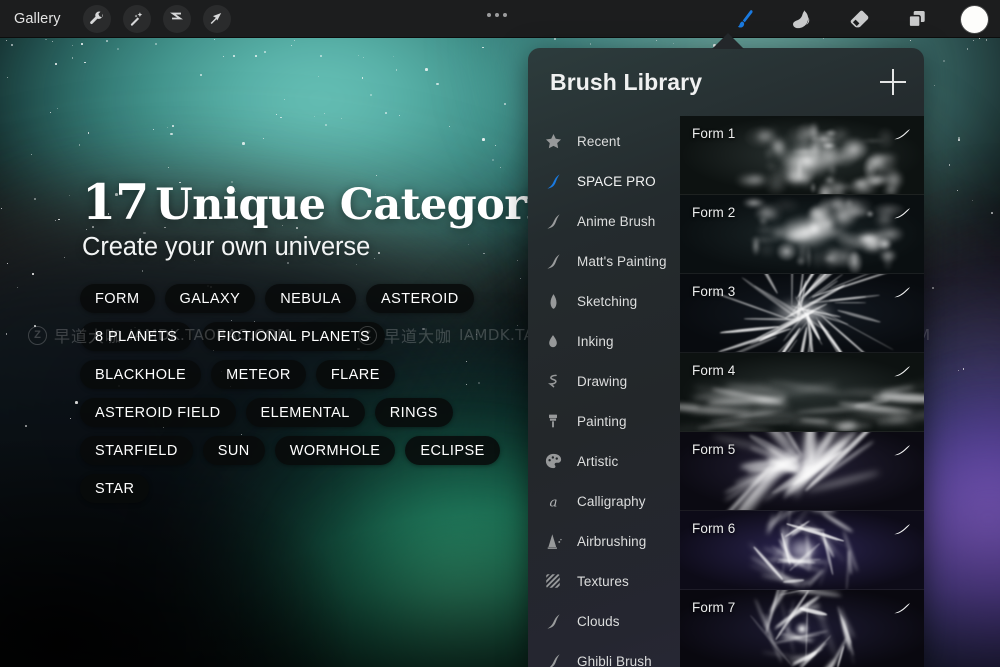 The width and height of the screenshot is (1000, 667). Describe the element at coordinates (553, 502) in the screenshot. I see `svg-text: a` at that location.